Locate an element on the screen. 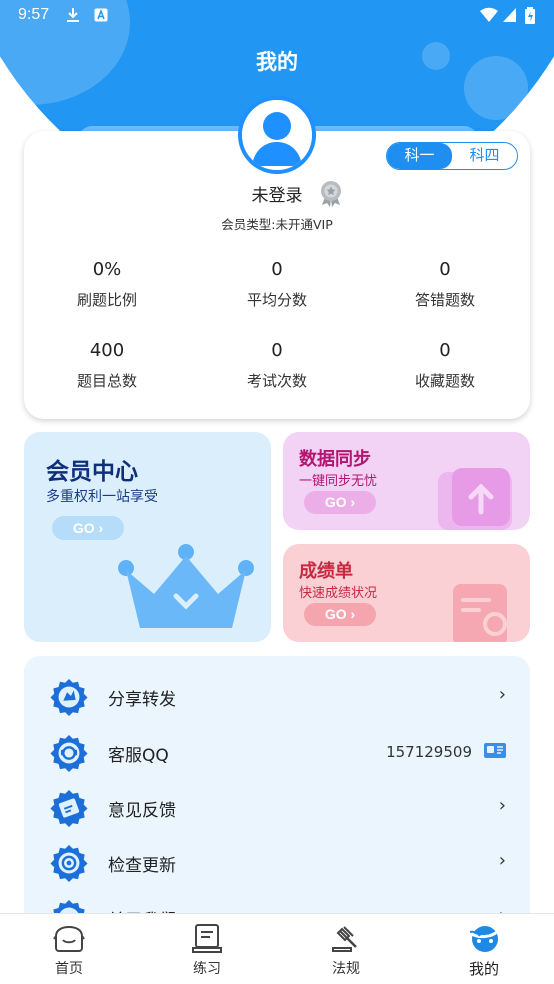  nav-item-law: 法规 is located at coordinates (346, 949).